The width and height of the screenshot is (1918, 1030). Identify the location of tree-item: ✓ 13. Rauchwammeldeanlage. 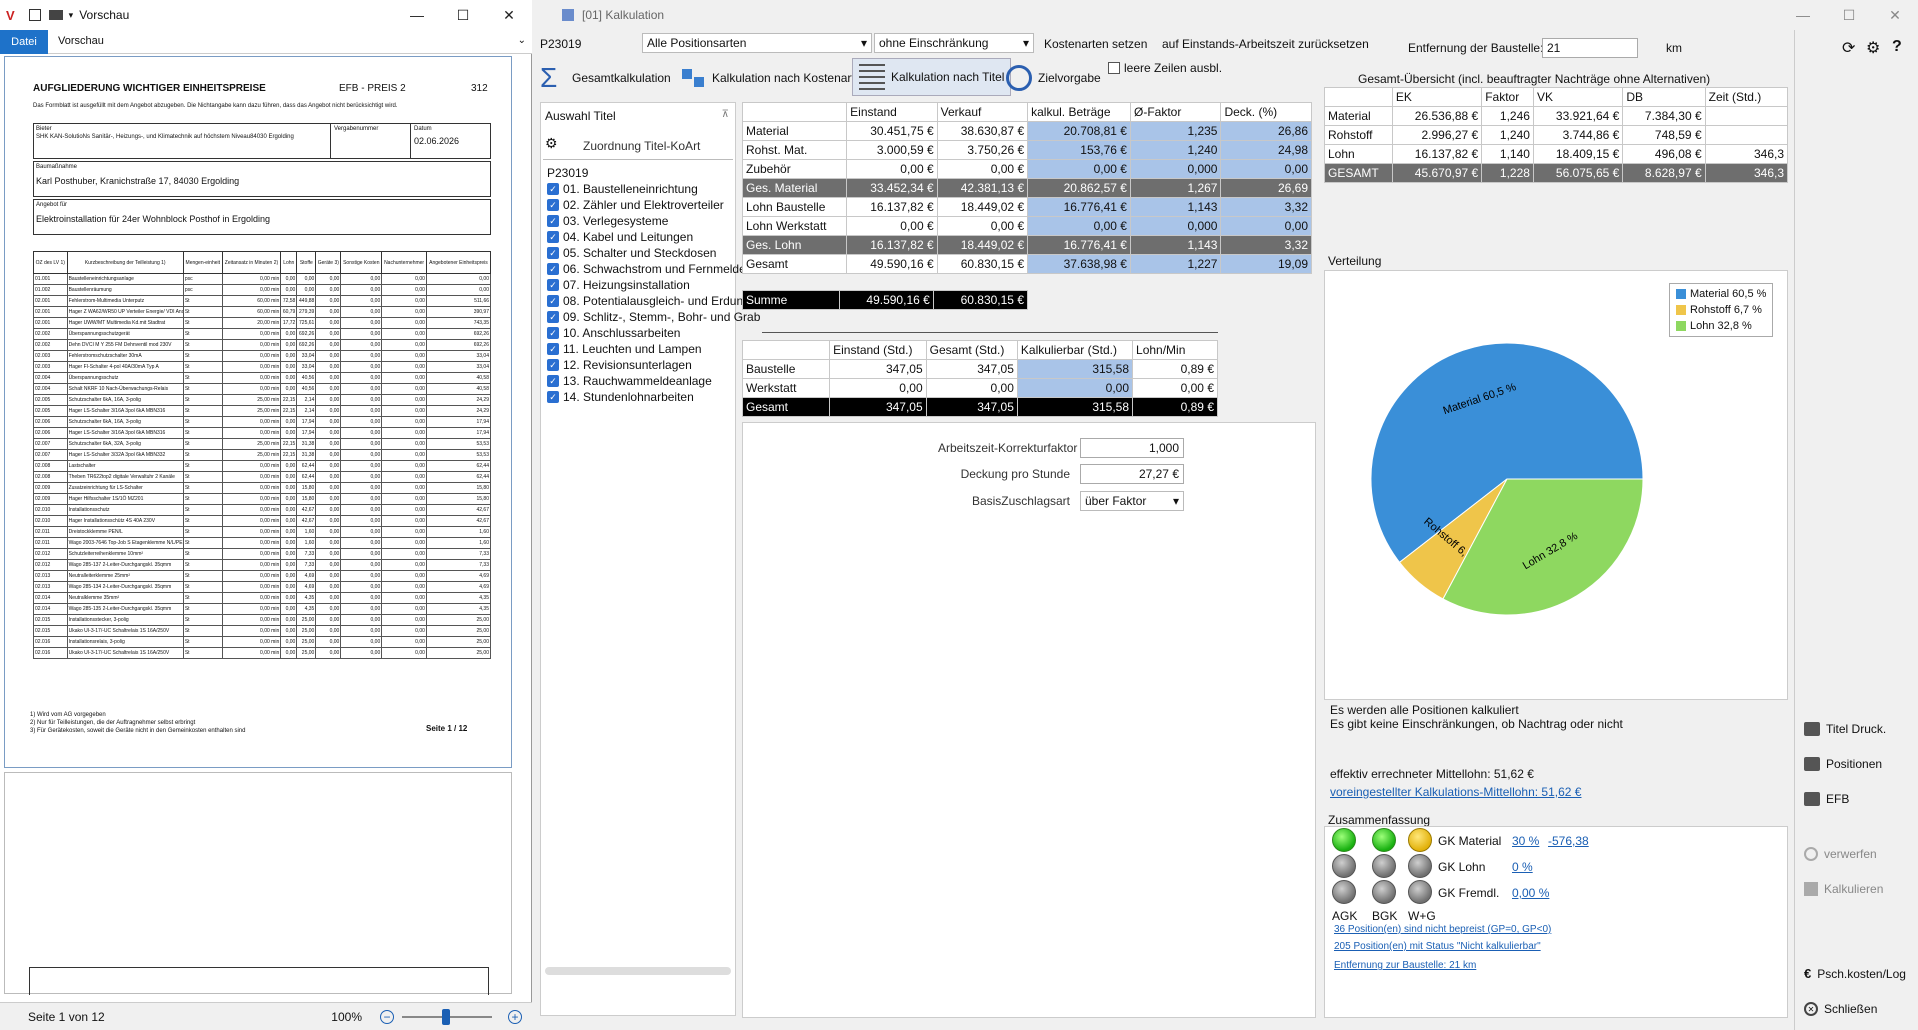
(653, 381).